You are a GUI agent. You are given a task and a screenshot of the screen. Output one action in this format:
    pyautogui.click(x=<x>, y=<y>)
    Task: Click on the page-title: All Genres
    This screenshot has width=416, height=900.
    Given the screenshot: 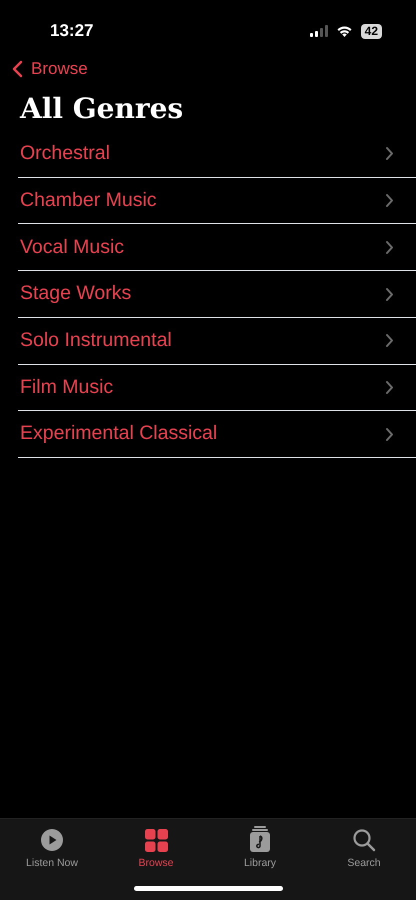 What is the action you would take?
    pyautogui.click(x=102, y=109)
    